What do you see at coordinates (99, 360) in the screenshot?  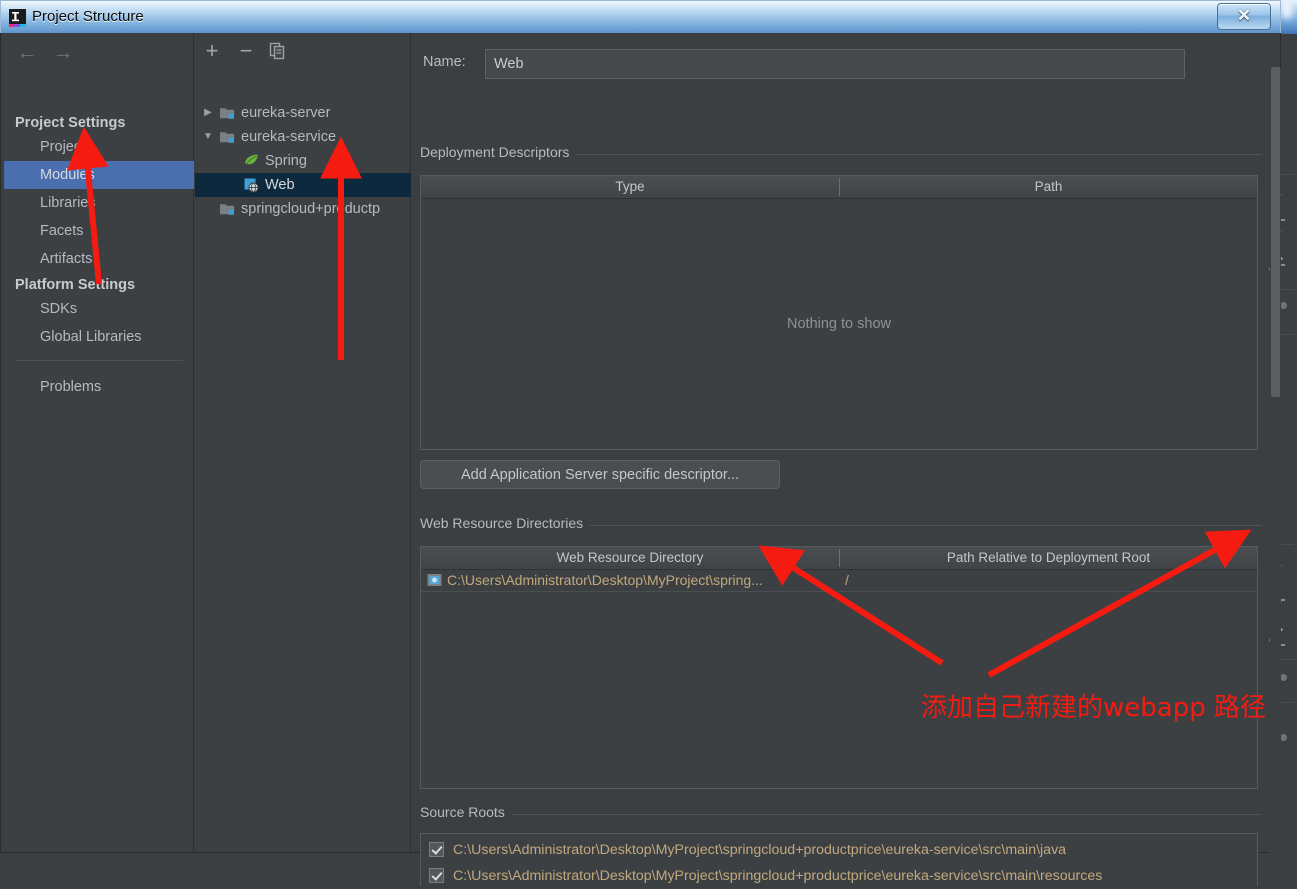 I see `sidebar-divider` at bounding box center [99, 360].